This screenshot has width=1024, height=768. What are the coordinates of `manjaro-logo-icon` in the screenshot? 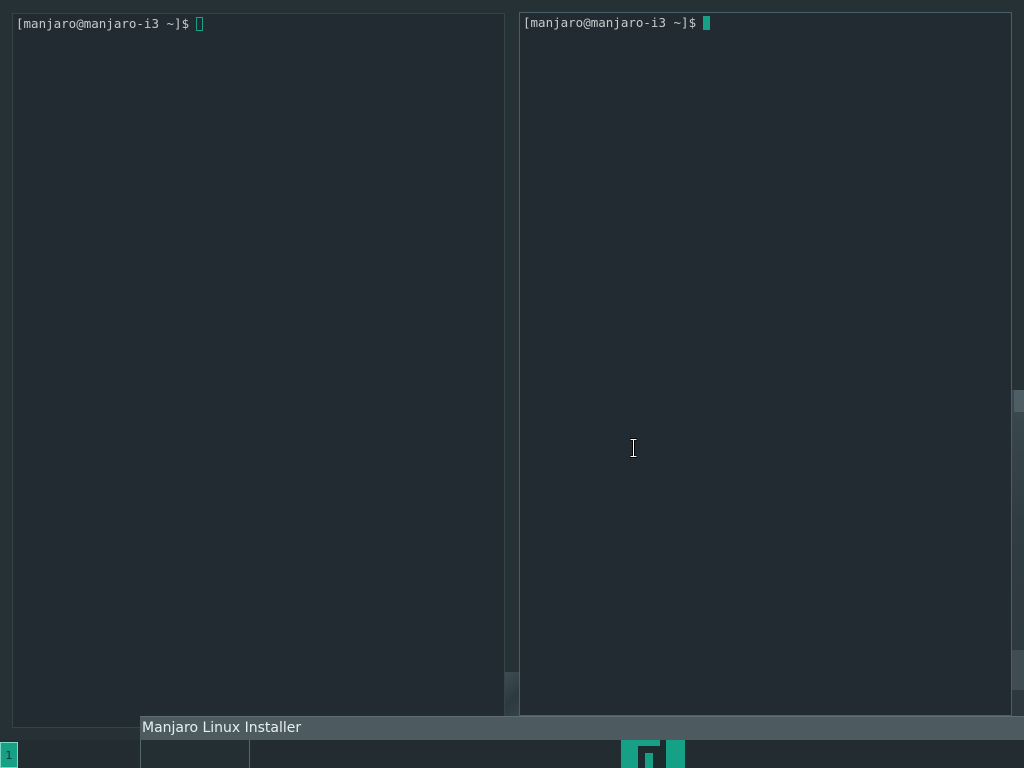 It's located at (653, 754).